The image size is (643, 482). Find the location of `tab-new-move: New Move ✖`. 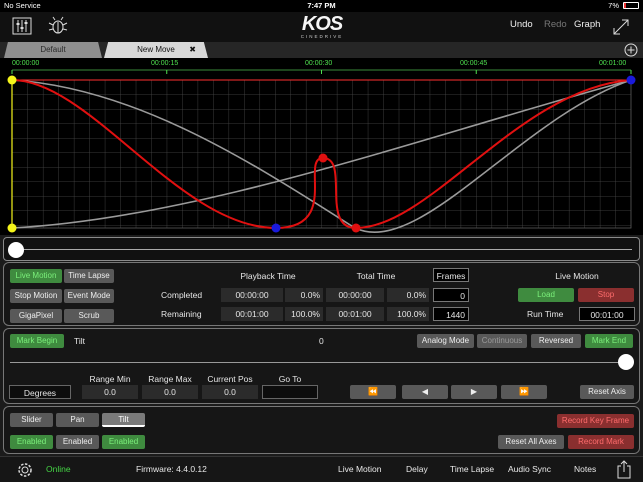

tab-new-move: New Move ✖ is located at coordinates (156, 50).